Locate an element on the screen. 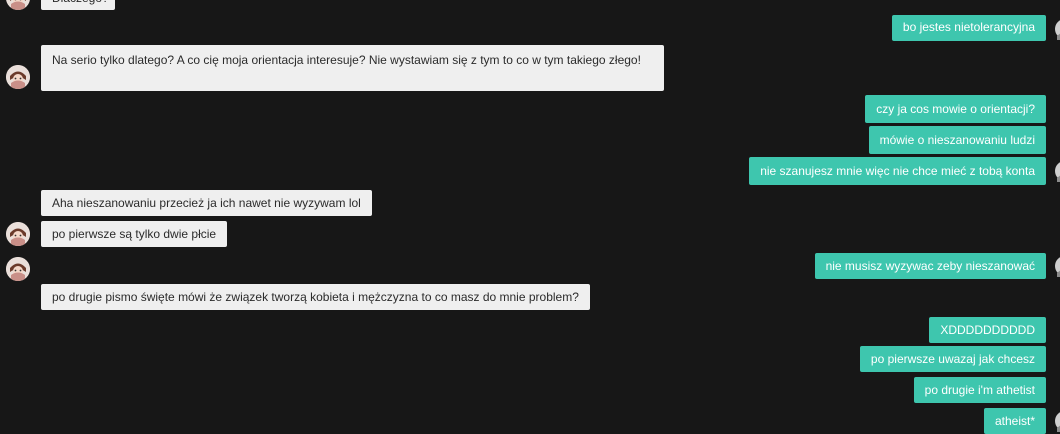 This screenshot has width=1060, height=434. outgoing-message: atheist* is located at coordinates (1015, 421).